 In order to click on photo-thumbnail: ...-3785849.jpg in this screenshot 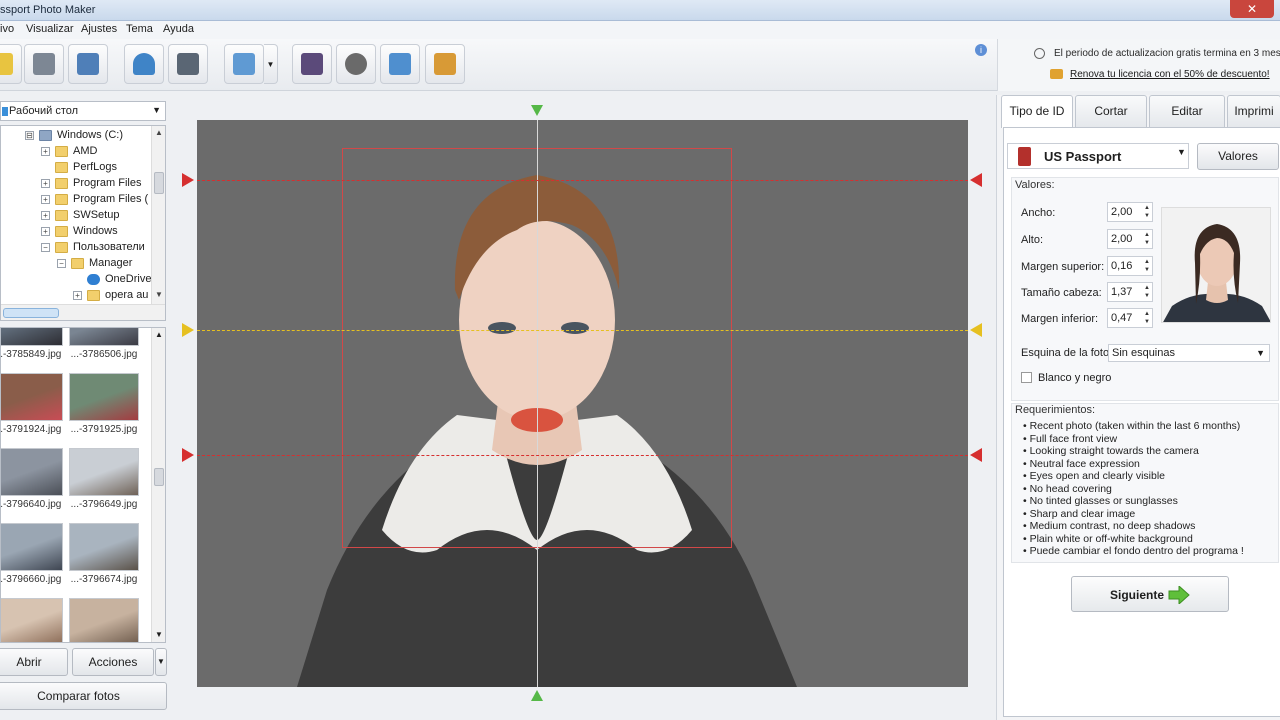, I will do `click(32, 344)`.